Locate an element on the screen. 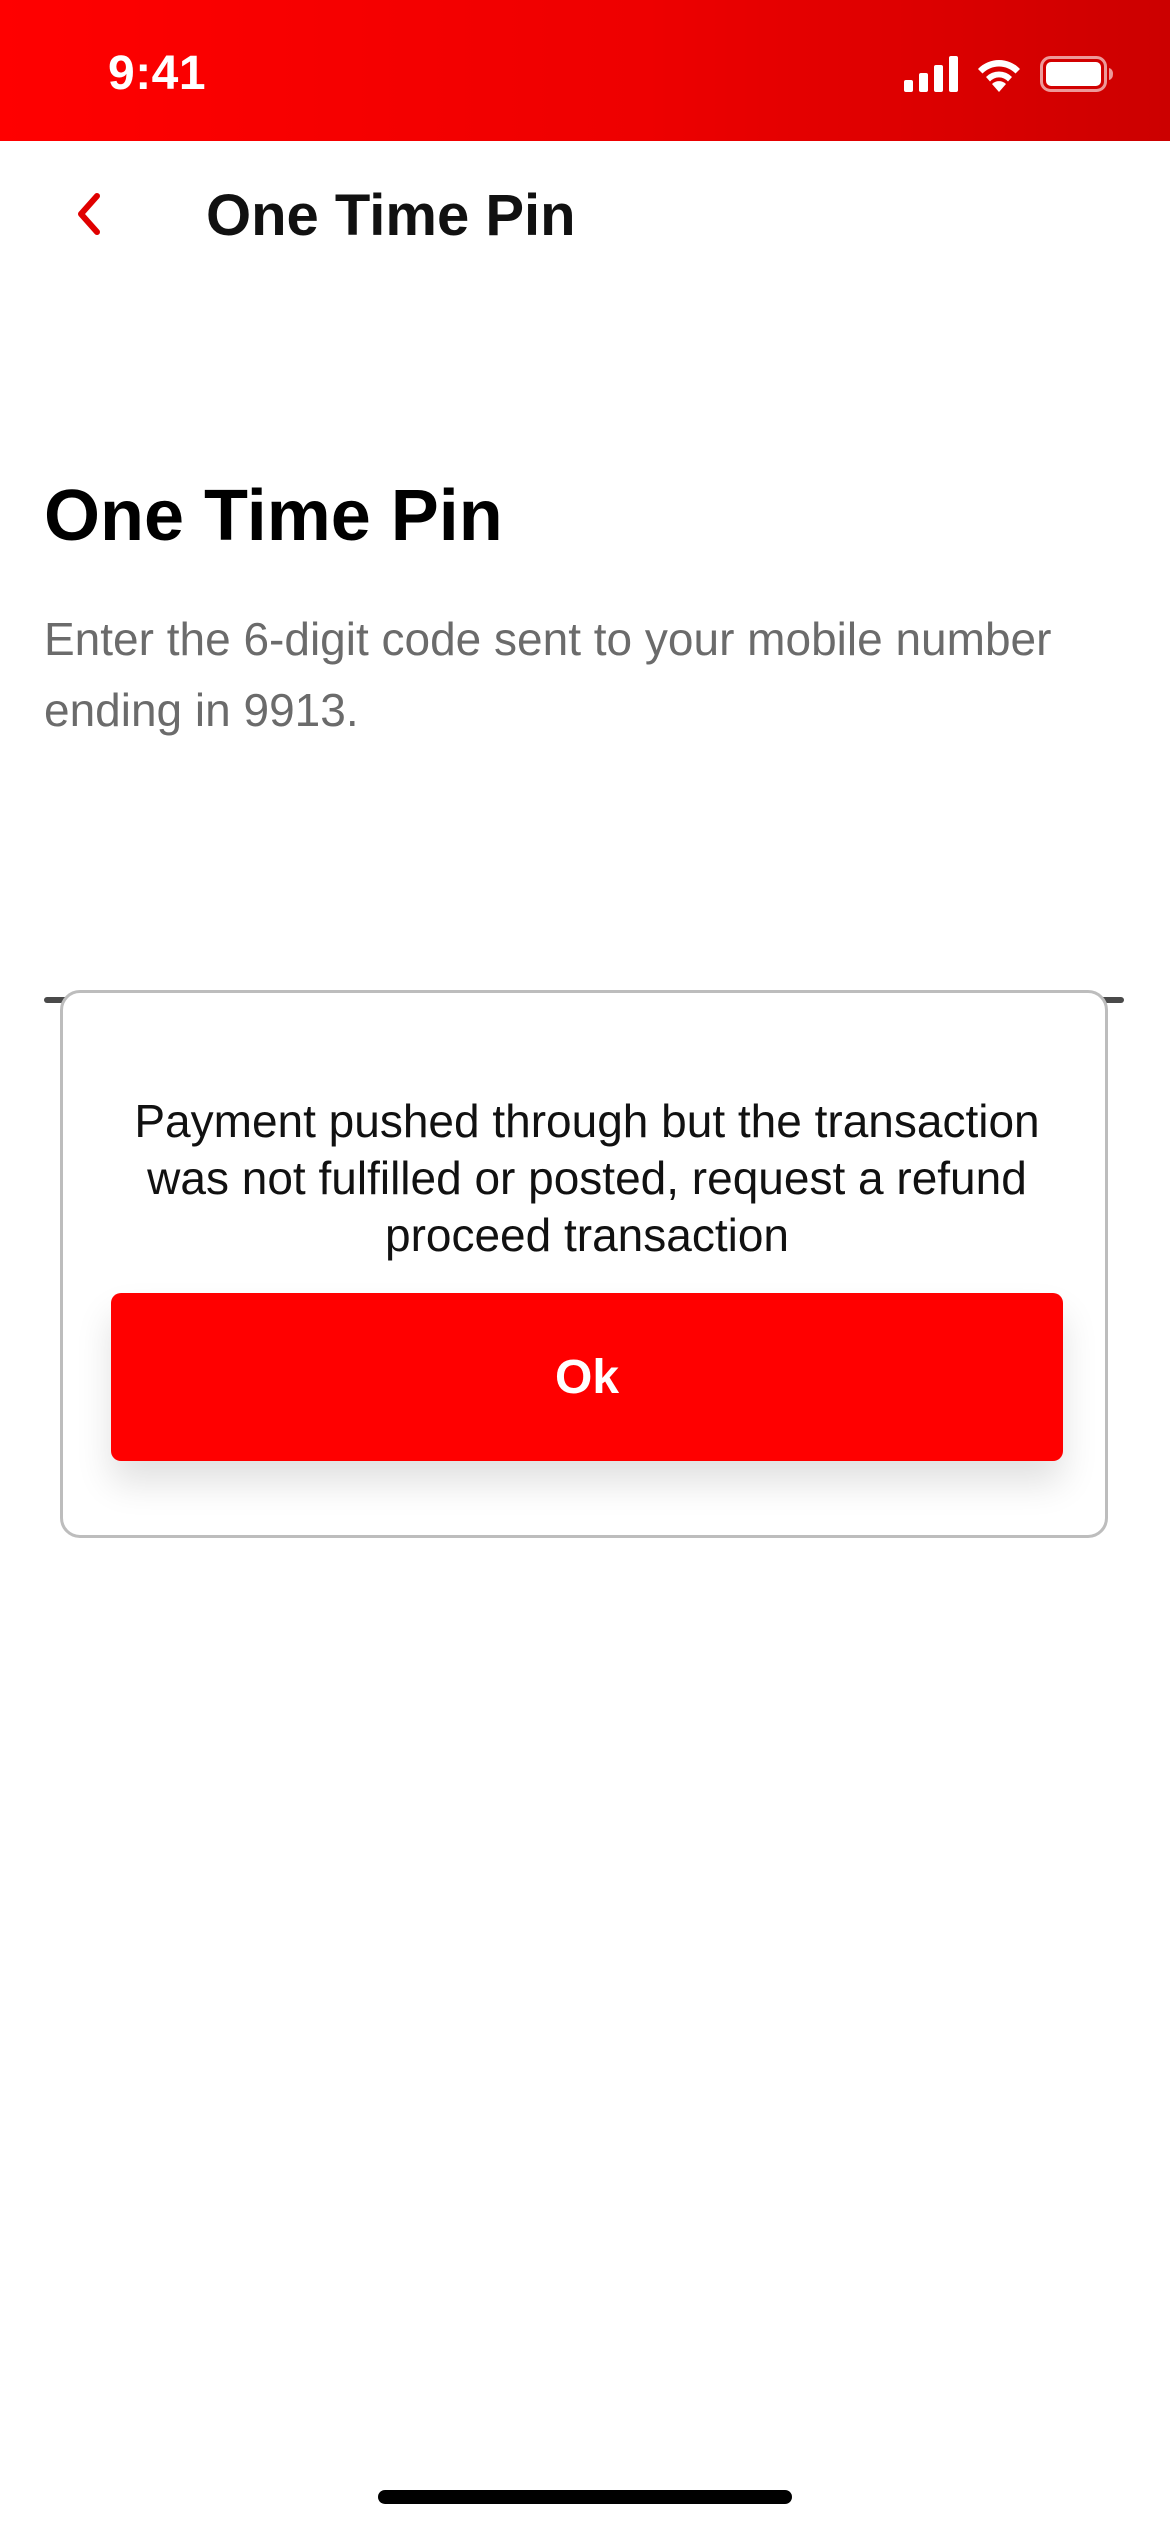 The image size is (1170, 2532). status-icons is located at coordinates (1009, 74).